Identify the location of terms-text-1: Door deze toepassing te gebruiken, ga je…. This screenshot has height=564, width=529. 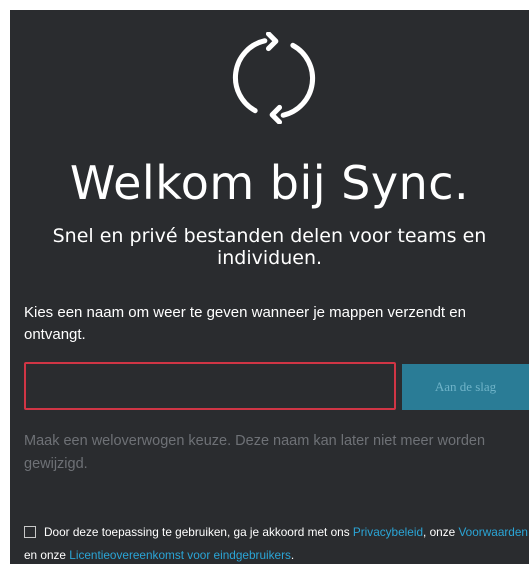
(198, 532).